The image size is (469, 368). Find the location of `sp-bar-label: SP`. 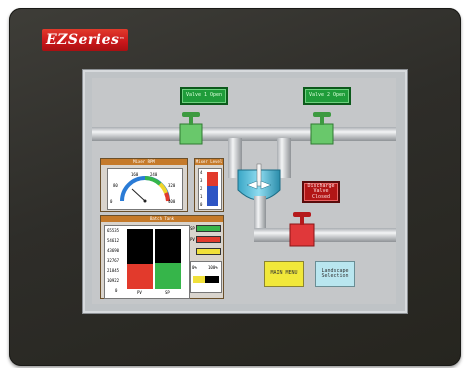

sp-bar-label: SP is located at coordinates (167, 292).